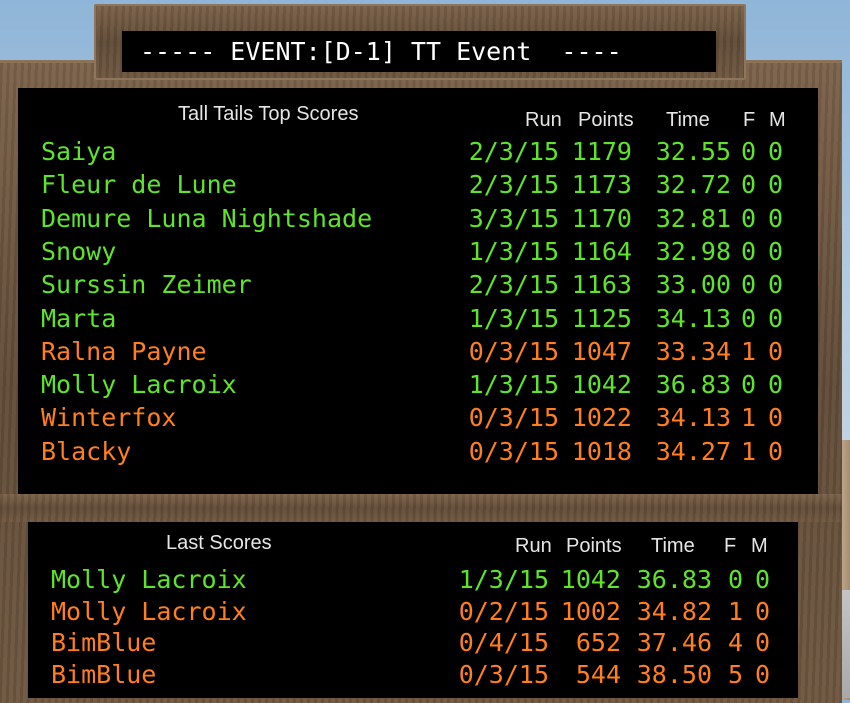 The width and height of the screenshot is (850, 703). Describe the element at coordinates (674, 642) in the screenshot. I see `row-time: 37.46` at that location.